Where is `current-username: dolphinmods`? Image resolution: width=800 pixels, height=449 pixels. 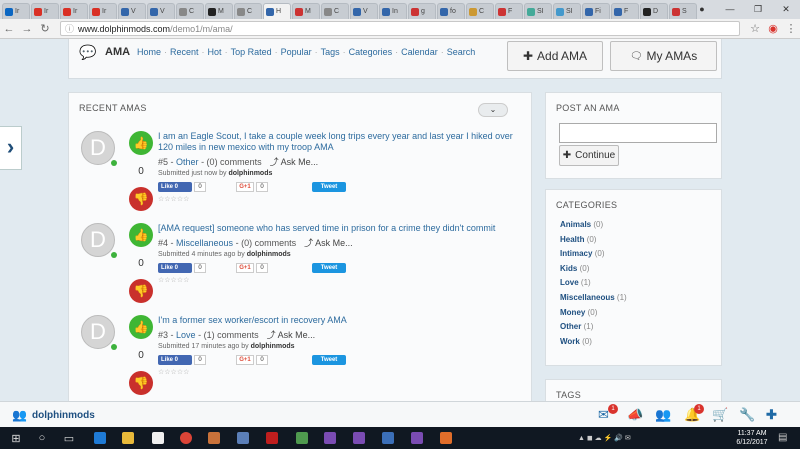 current-username: dolphinmods is located at coordinates (63, 415).